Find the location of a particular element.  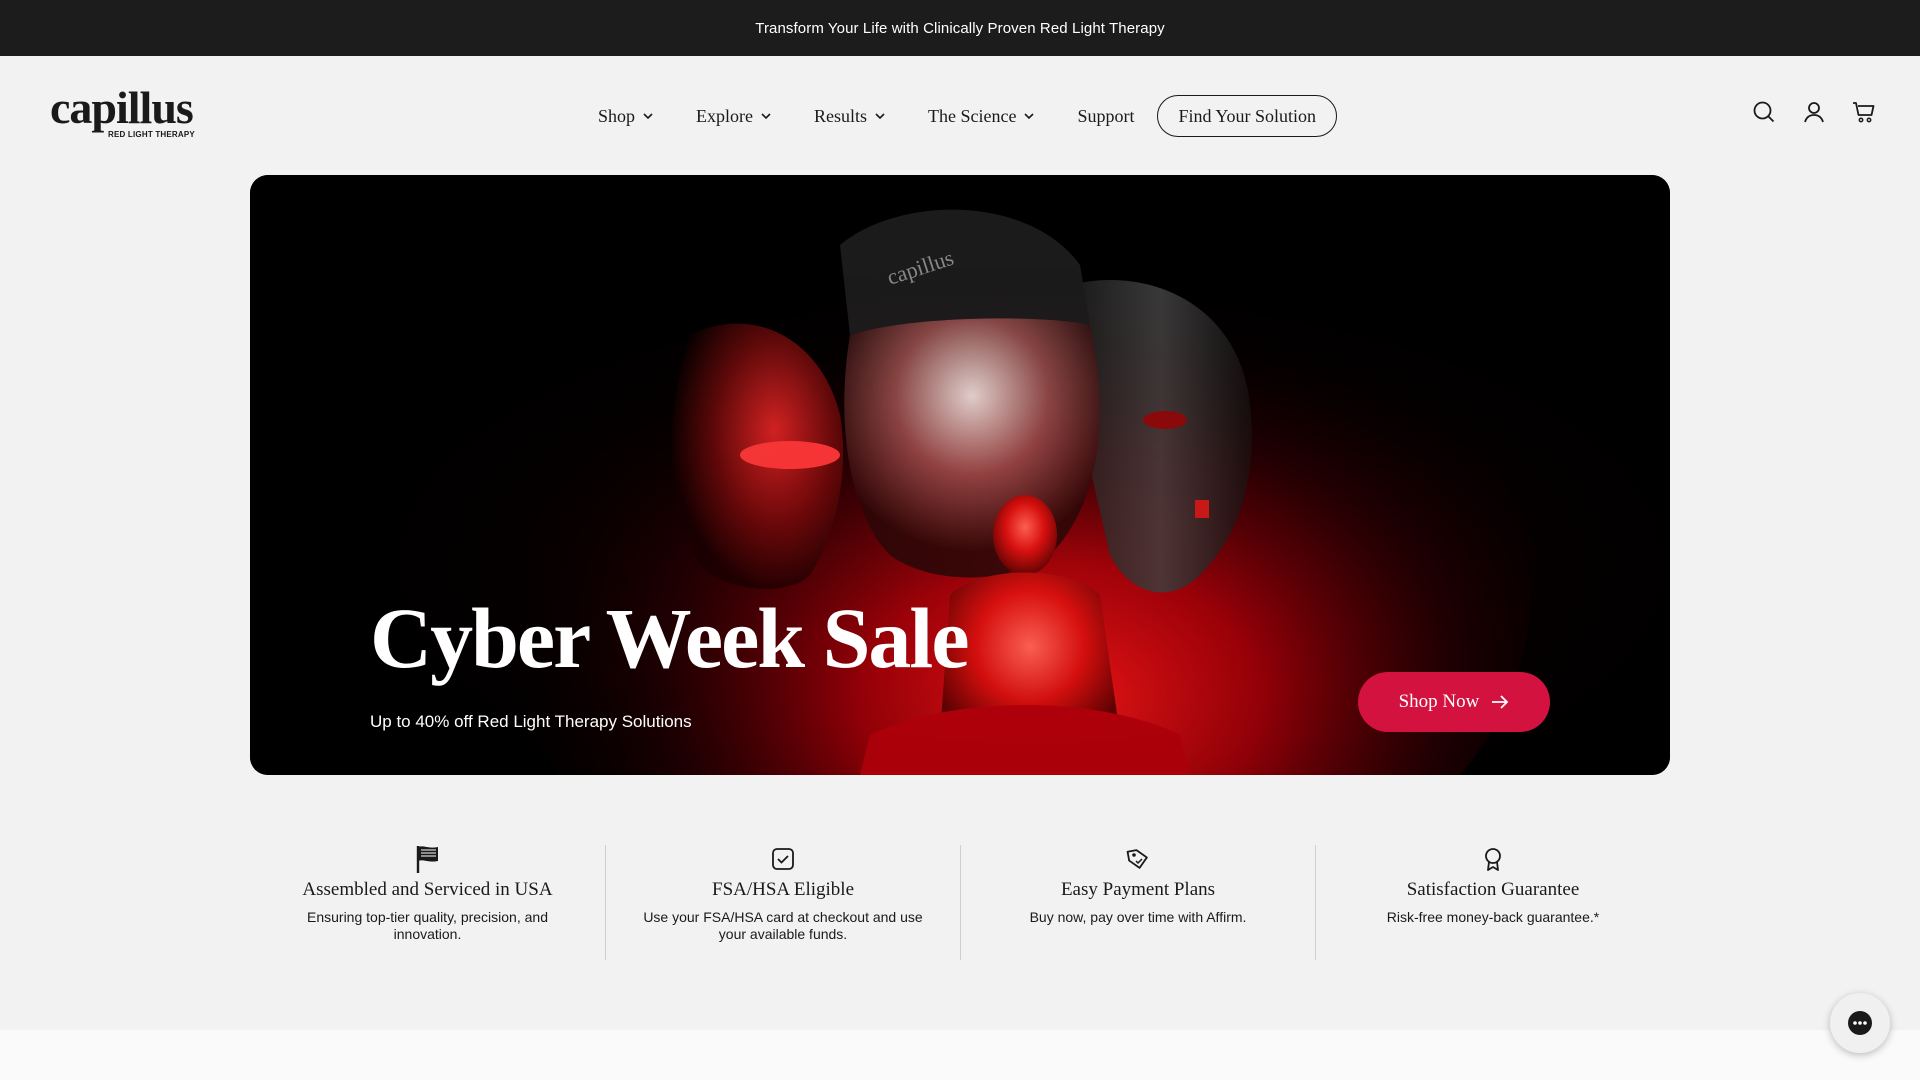

award-ribbon-icon is located at coordinates (1493, 859).